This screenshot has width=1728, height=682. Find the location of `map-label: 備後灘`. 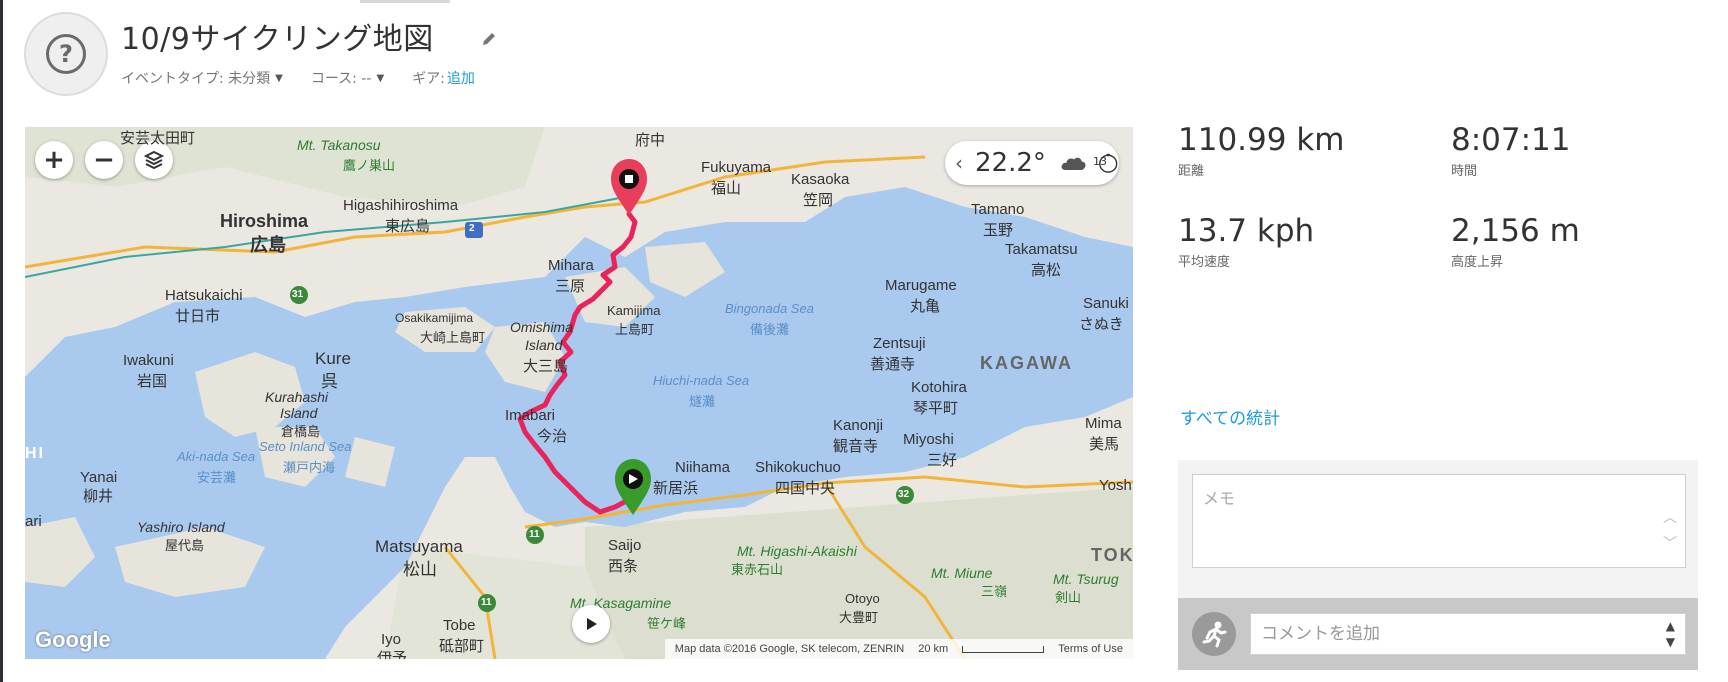

map-label: 備後灘 is located at coordinates (770, 329).